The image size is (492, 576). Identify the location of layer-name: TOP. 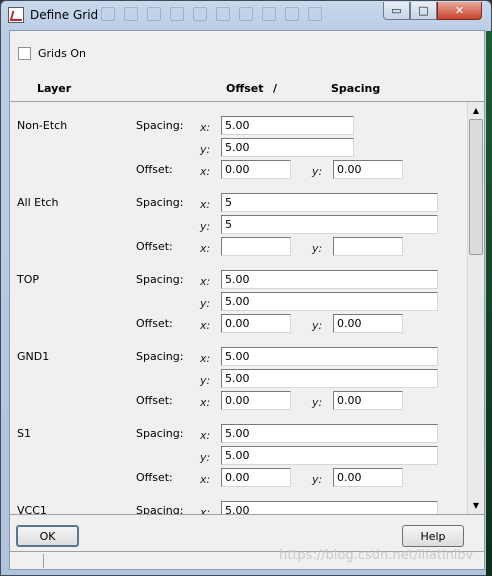
(28, 279).